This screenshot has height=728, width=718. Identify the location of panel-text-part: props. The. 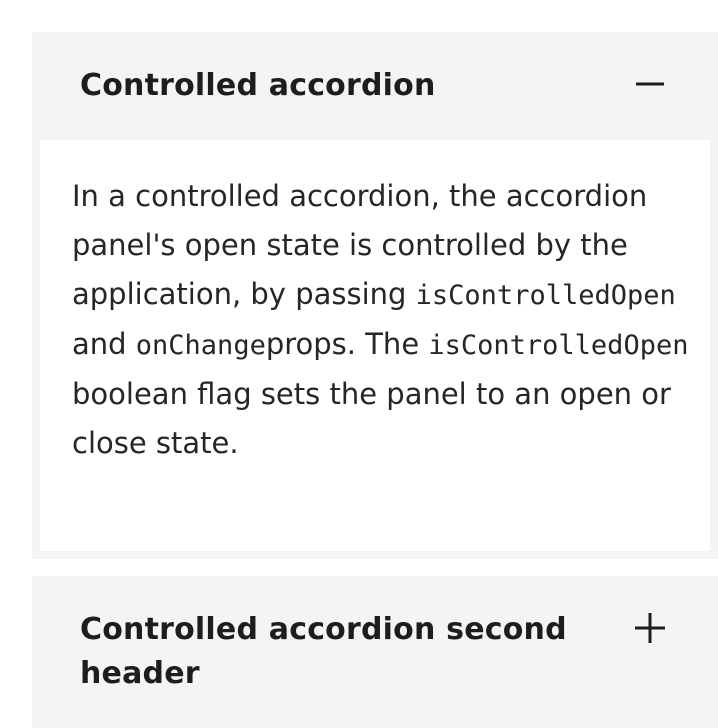
(347, 344).